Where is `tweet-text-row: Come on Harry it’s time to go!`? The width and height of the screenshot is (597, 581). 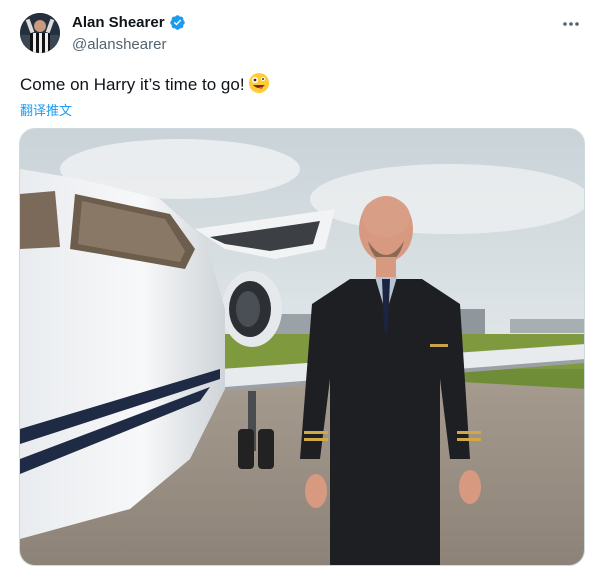
tweet-text-row: Come on Harry it’s time to go! is located at coordinates (145, 84).